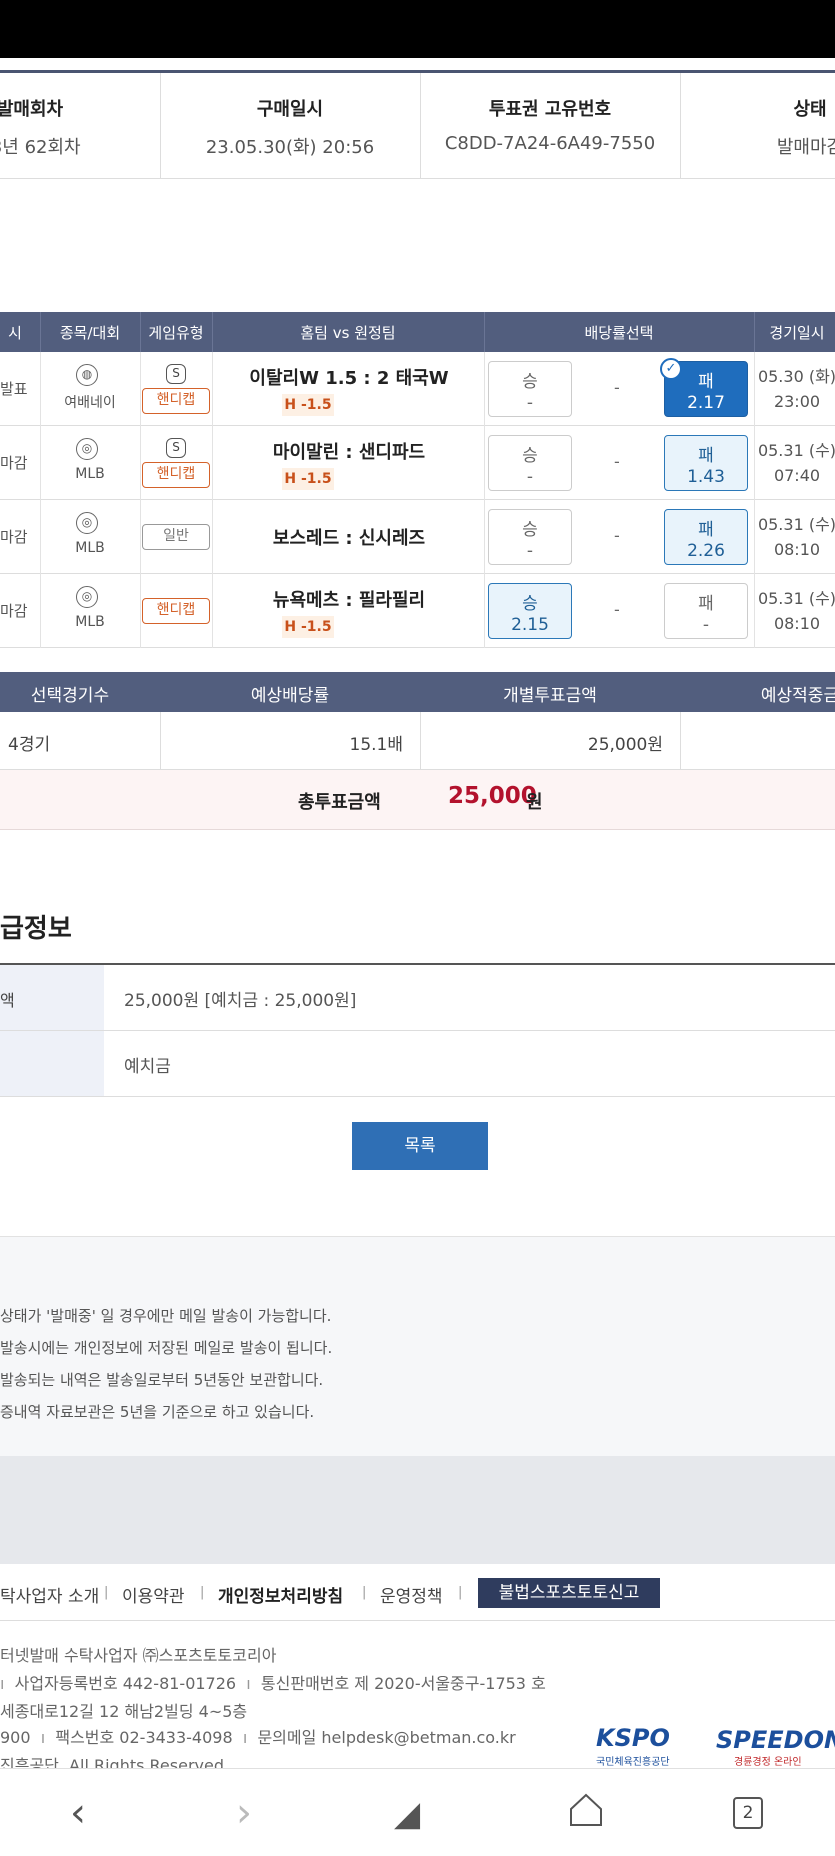  Describe the element at coordinates (417, 800) in the screenshot. I see `total-row: 총투표금액 25,000 원` at that location.